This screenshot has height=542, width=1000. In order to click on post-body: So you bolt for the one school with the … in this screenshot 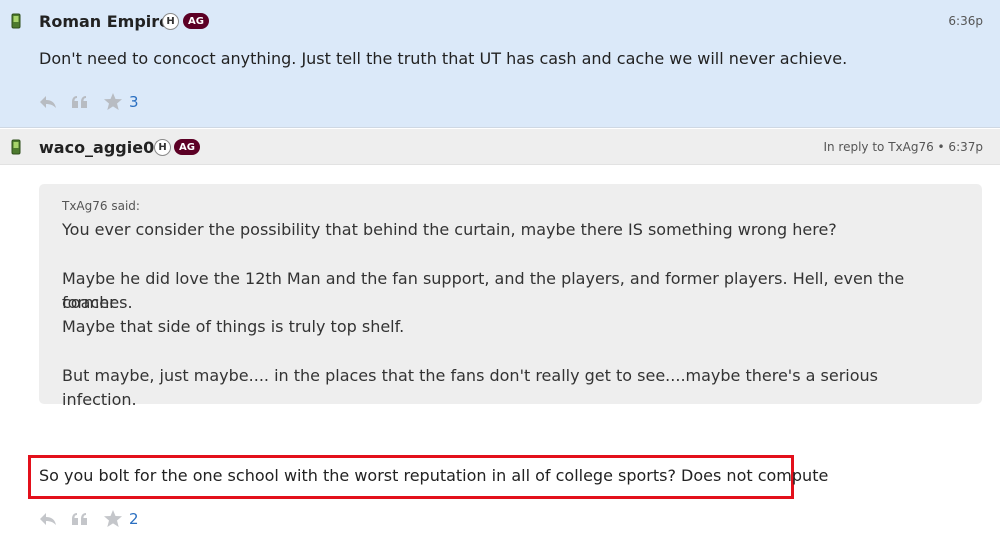, I will do `click(434, 475)`.